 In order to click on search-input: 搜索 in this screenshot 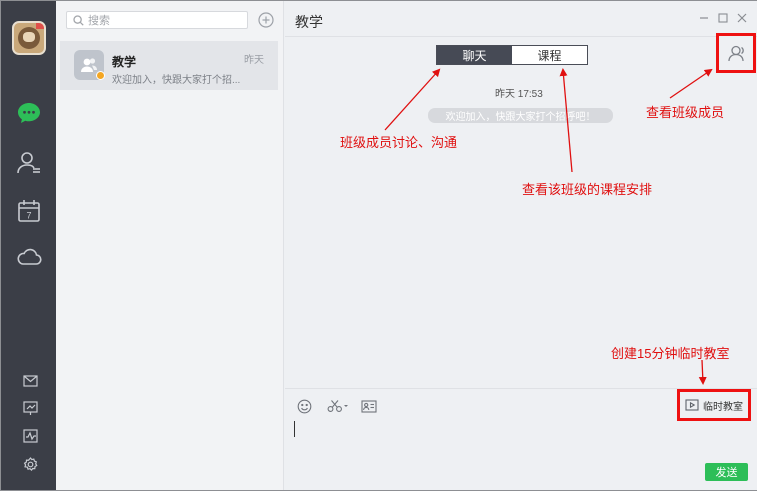, I will do `click(157, 20)`.